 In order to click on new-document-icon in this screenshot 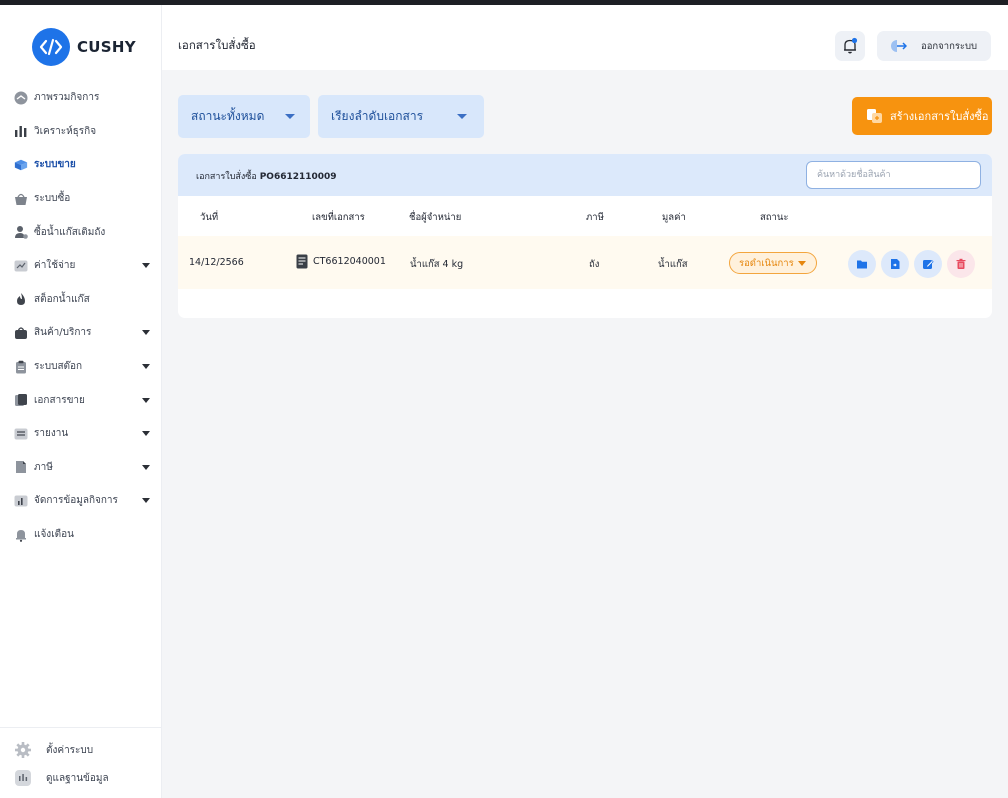, I will do `click(875, 116)`.